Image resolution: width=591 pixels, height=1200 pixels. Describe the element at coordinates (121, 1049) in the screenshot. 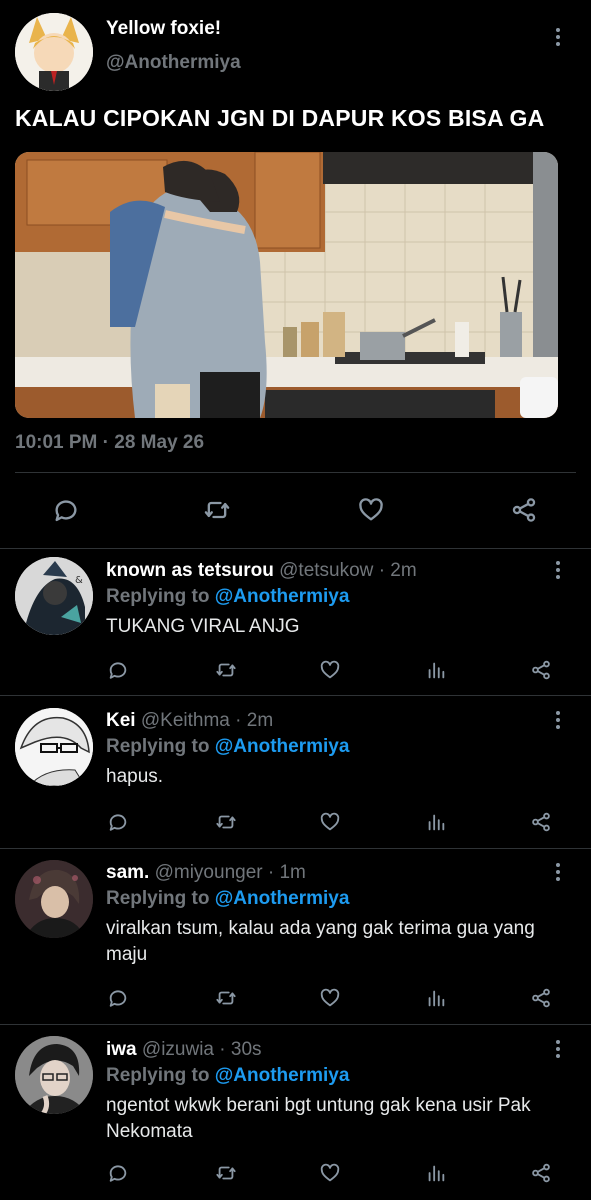

I see `reply-author-name: iwa` at that location.